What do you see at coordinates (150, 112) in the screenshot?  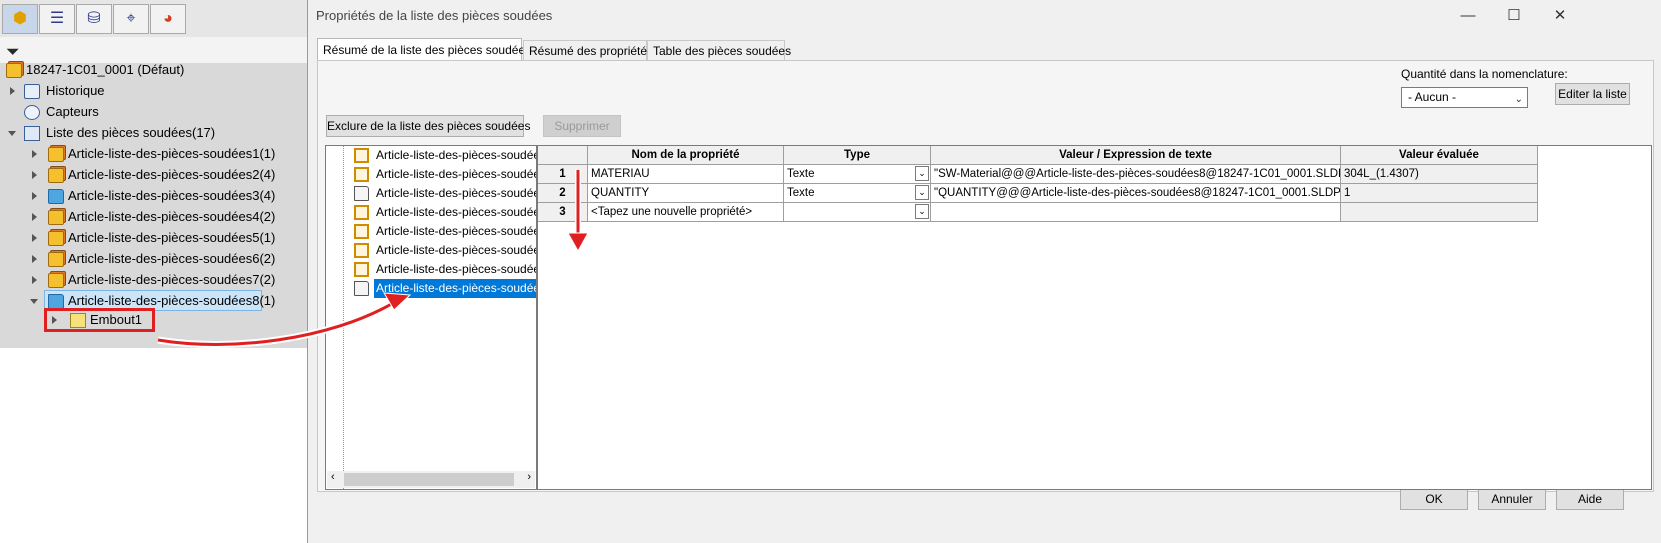 I see `tree-item-capteurs: Capteurs` at bounding box center [150, 112].